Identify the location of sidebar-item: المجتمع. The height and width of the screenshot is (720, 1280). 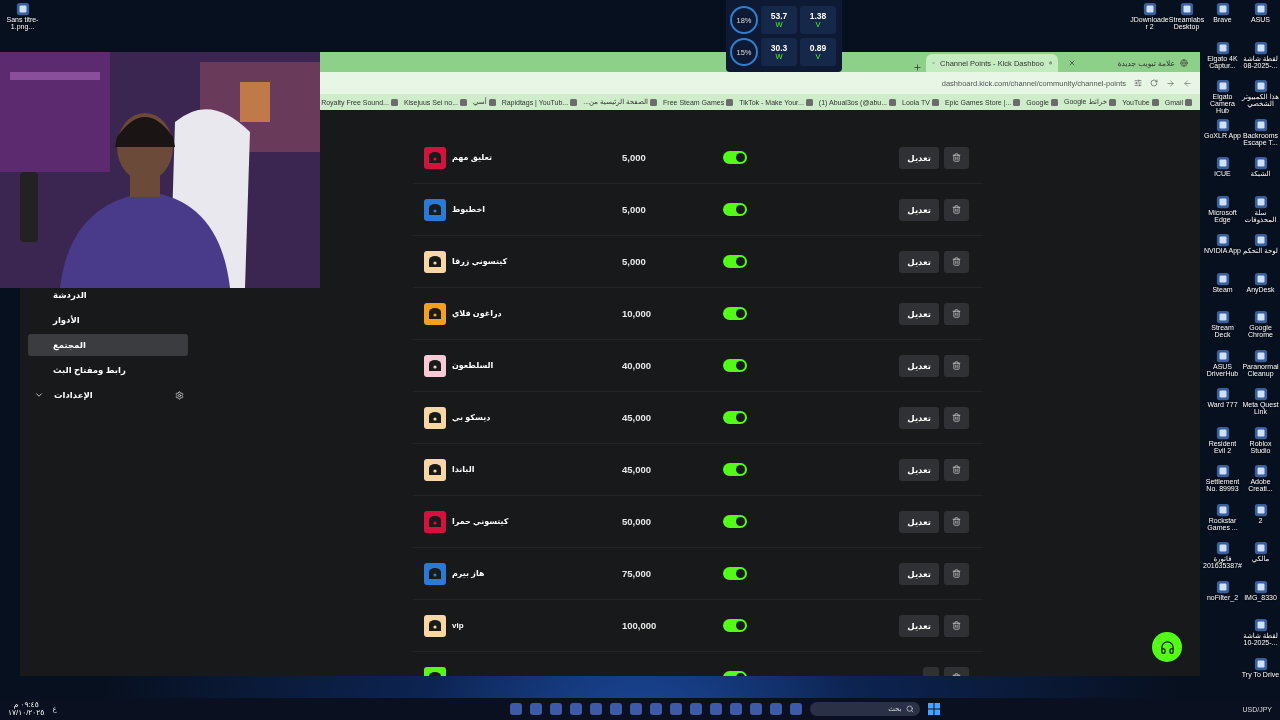
(108, 345).